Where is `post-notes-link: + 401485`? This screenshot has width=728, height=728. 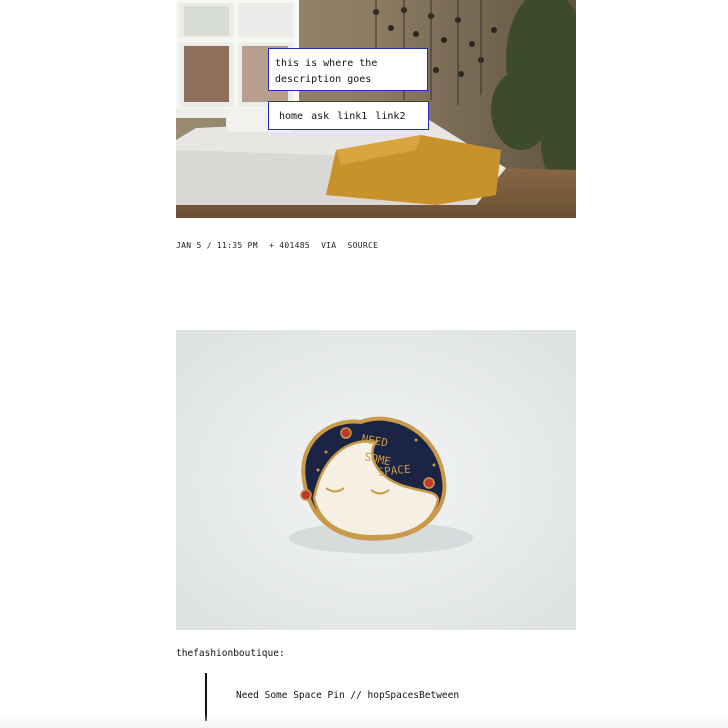 post-notes-link: + 401485 is located at coordinates (289, 245).